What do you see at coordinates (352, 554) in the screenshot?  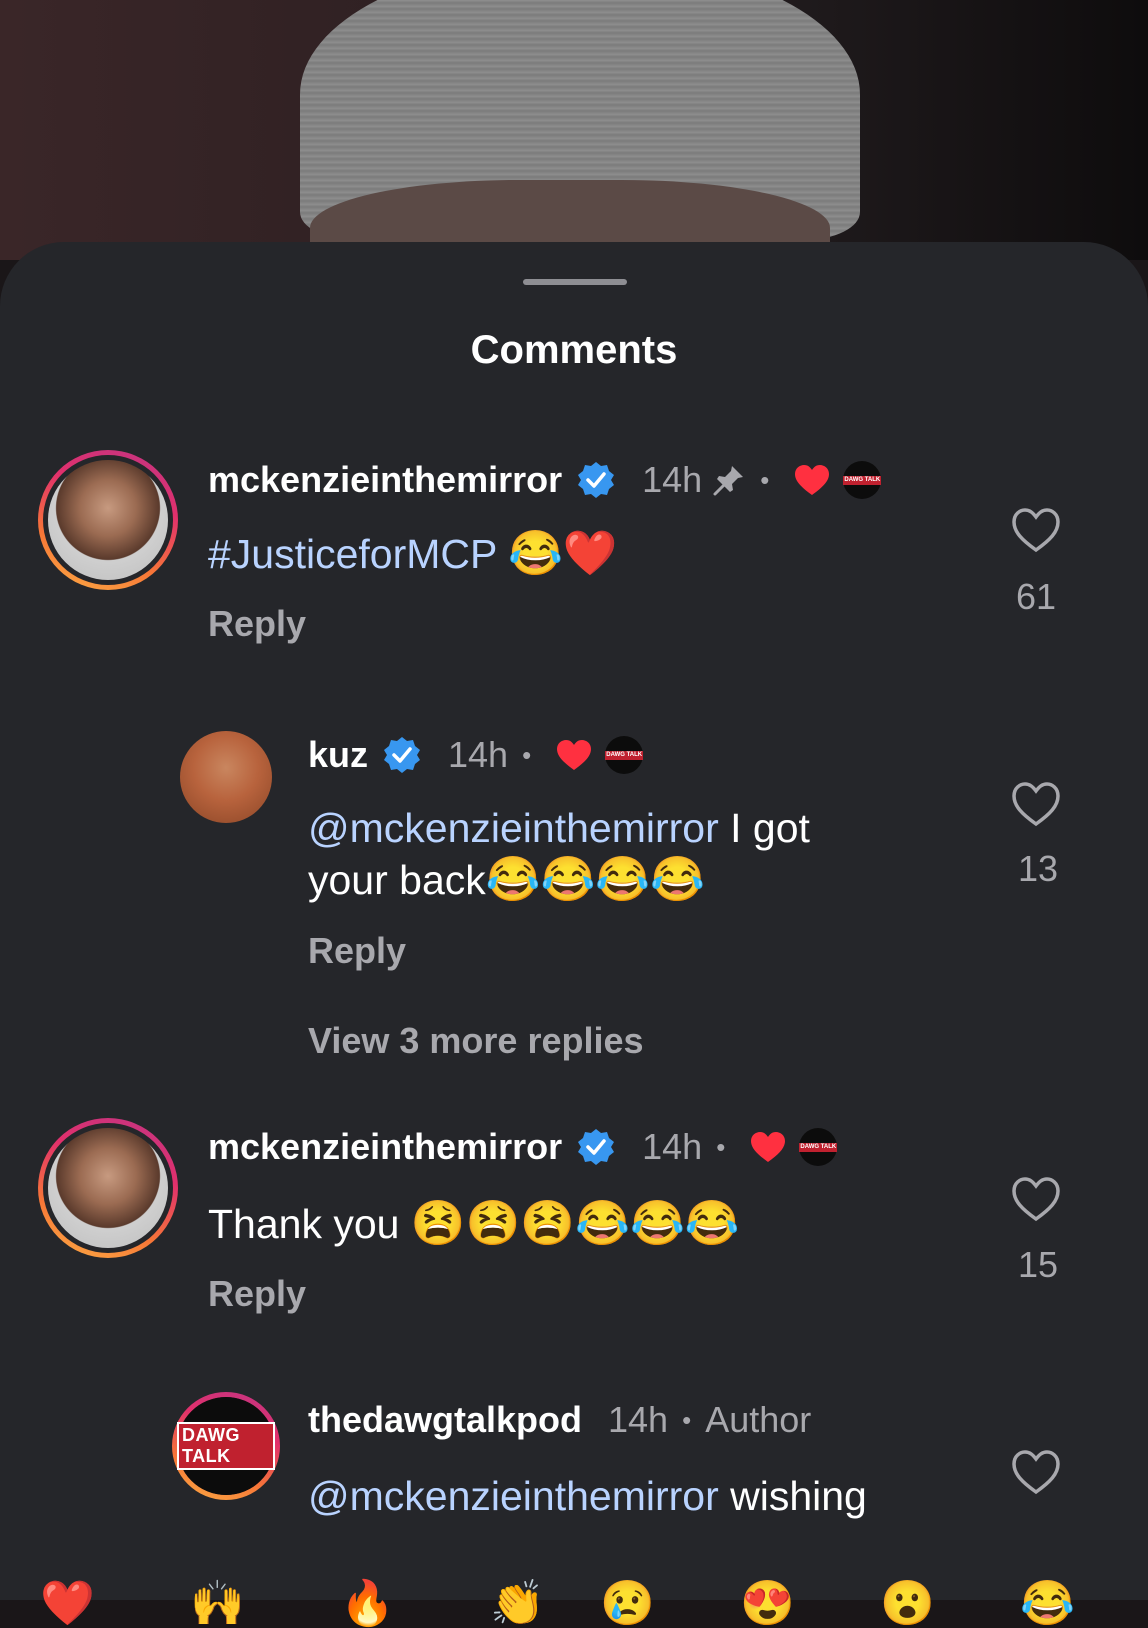 I see `hashtag-link: #JusticeforMCP` at bounding box center [352, 554].